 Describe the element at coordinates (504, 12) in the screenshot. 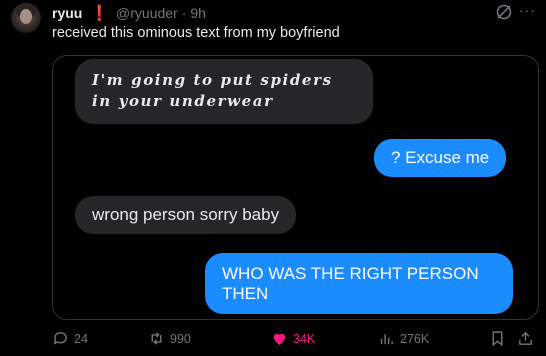

I see `grok-icon` at that location.